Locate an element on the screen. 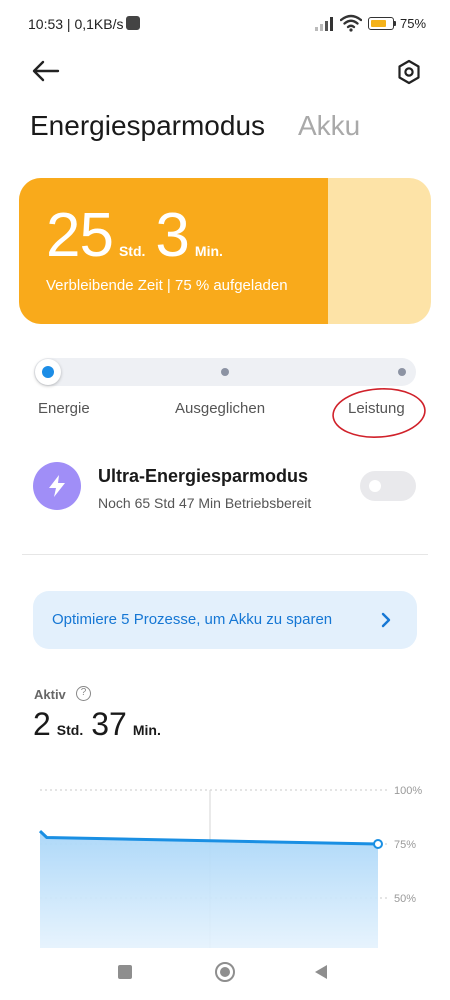 The height and width of the screenshot is (1000, 450). mode-dot-balanced is located at coordinates (225, 372).